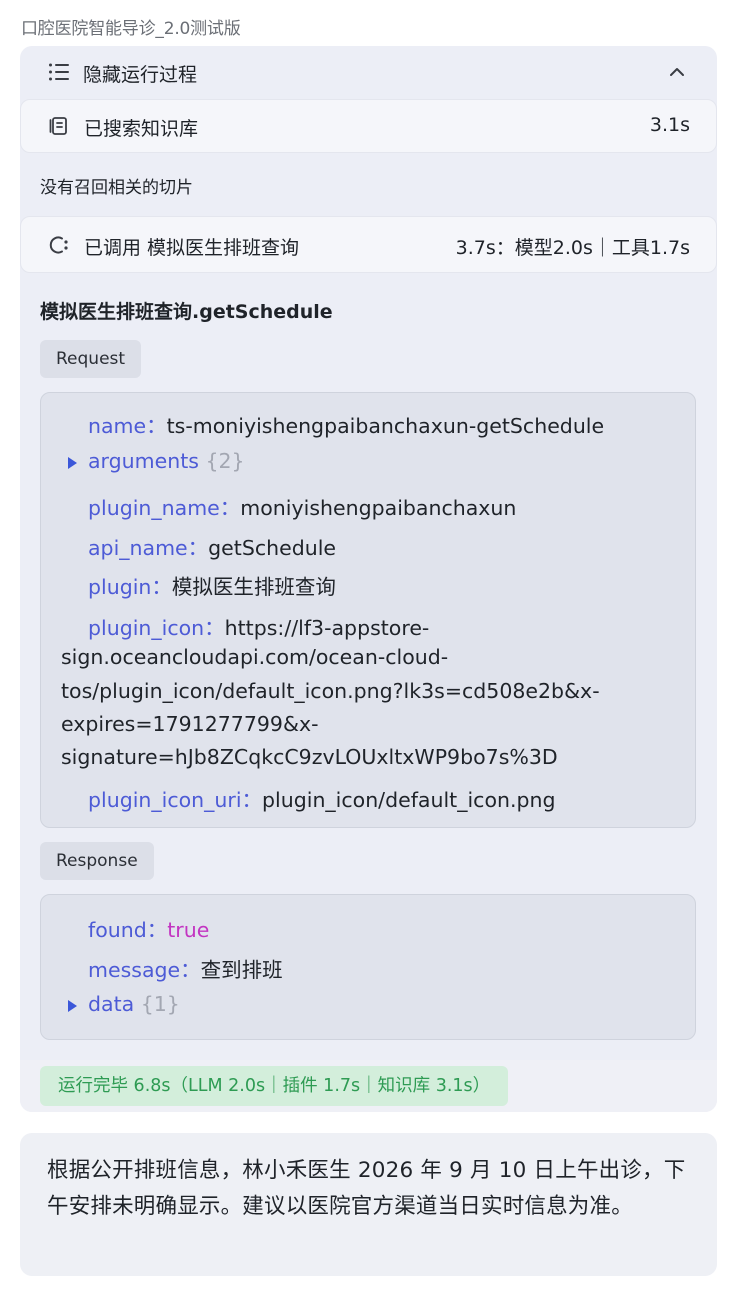 The image size is (730, 1304). Describe the element at coordinates (677, 72) in the screenshot. I see `chevron-up-icon` at that location.